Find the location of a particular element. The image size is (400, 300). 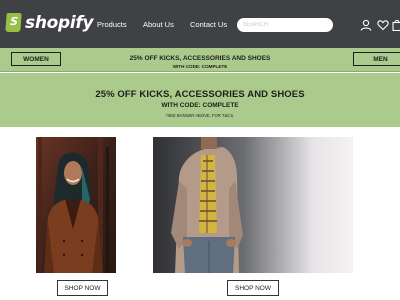

promo-strip-code: WITH CODE: COMPLETE is located at coordinates (200, 66).